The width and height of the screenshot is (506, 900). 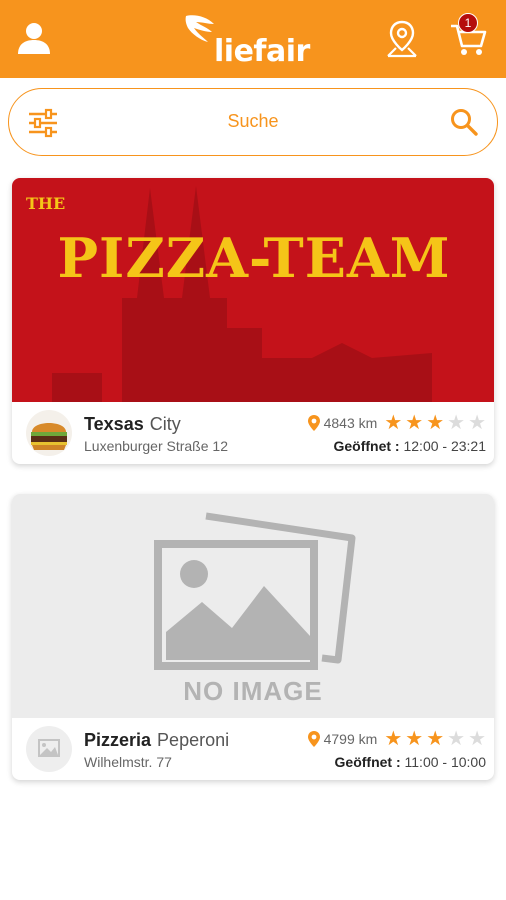 I want to click on image-placeholder-icon, so click(x=49, y=749).